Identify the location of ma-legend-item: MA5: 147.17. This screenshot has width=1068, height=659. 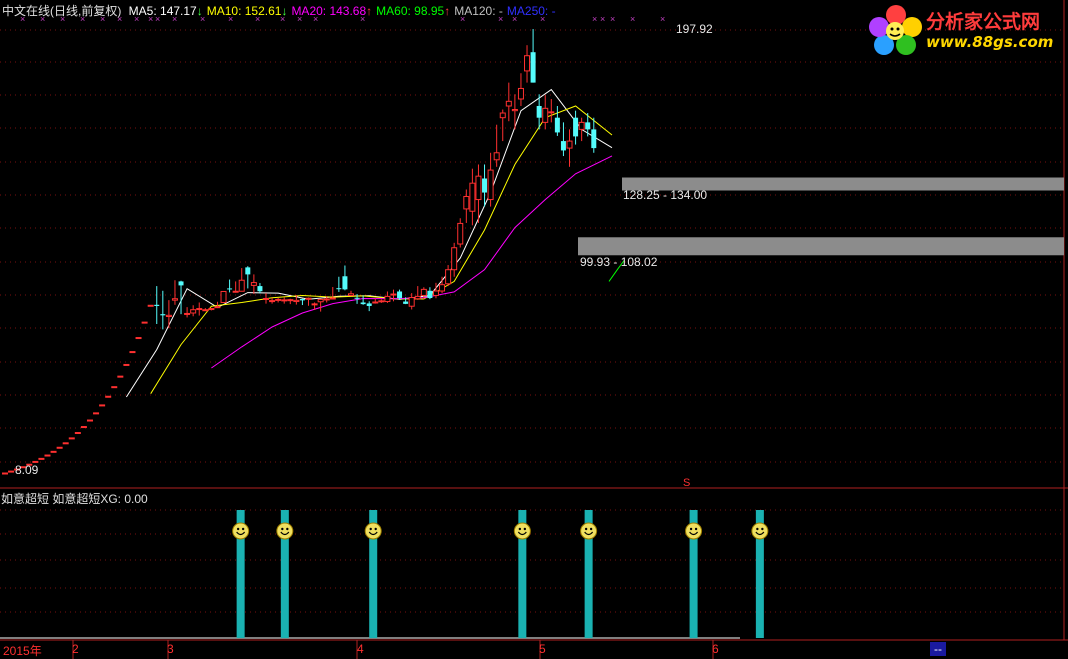
(162, 11).